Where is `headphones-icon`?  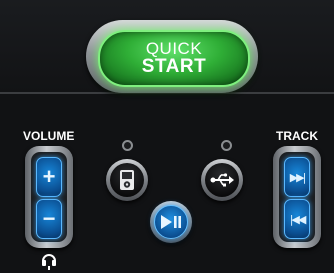
headphones-icon is located at coordinates (49, 260).